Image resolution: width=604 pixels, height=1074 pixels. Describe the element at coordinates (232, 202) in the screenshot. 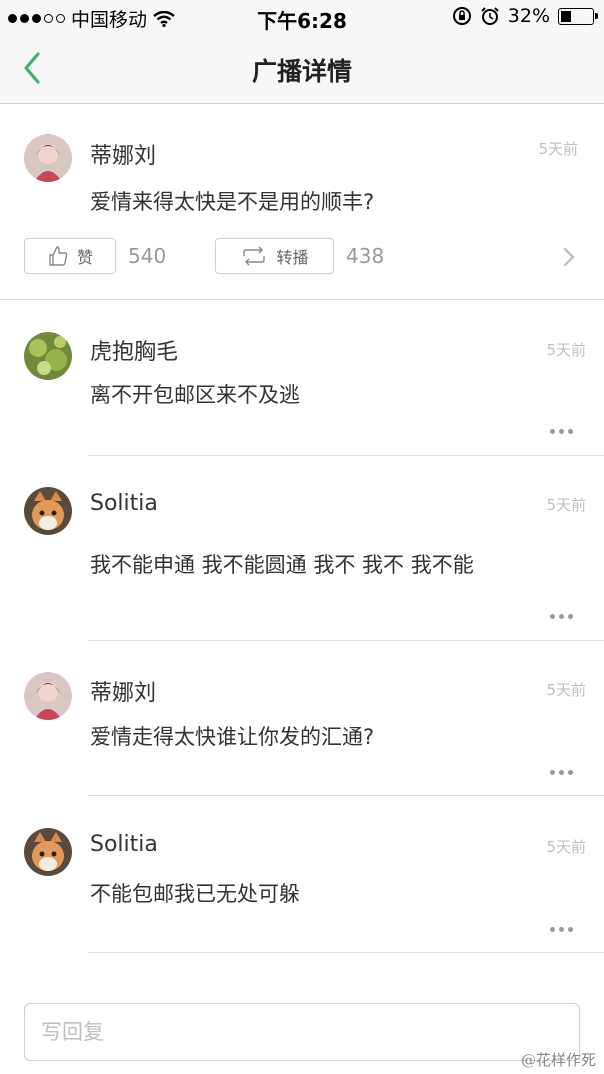

I see `post-text: 爱情来得太快是不是用的顺丰?` at that location.